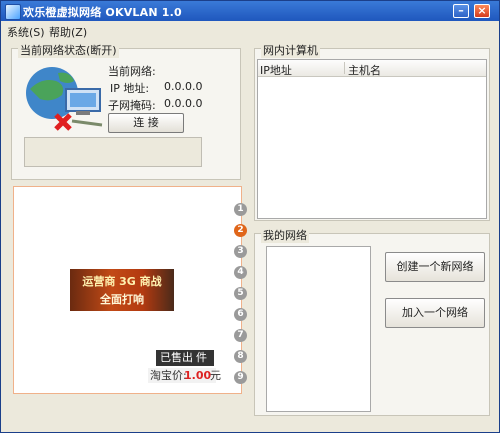  Describe the element at coordinates (240, 314) in the screenshot. I see `pager-dot: 6` at that location.